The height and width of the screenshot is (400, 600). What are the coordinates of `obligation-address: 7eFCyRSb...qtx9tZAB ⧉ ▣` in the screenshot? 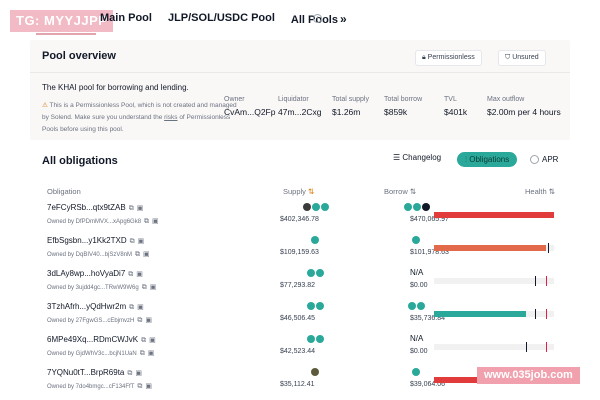 It's located at (95, 208).